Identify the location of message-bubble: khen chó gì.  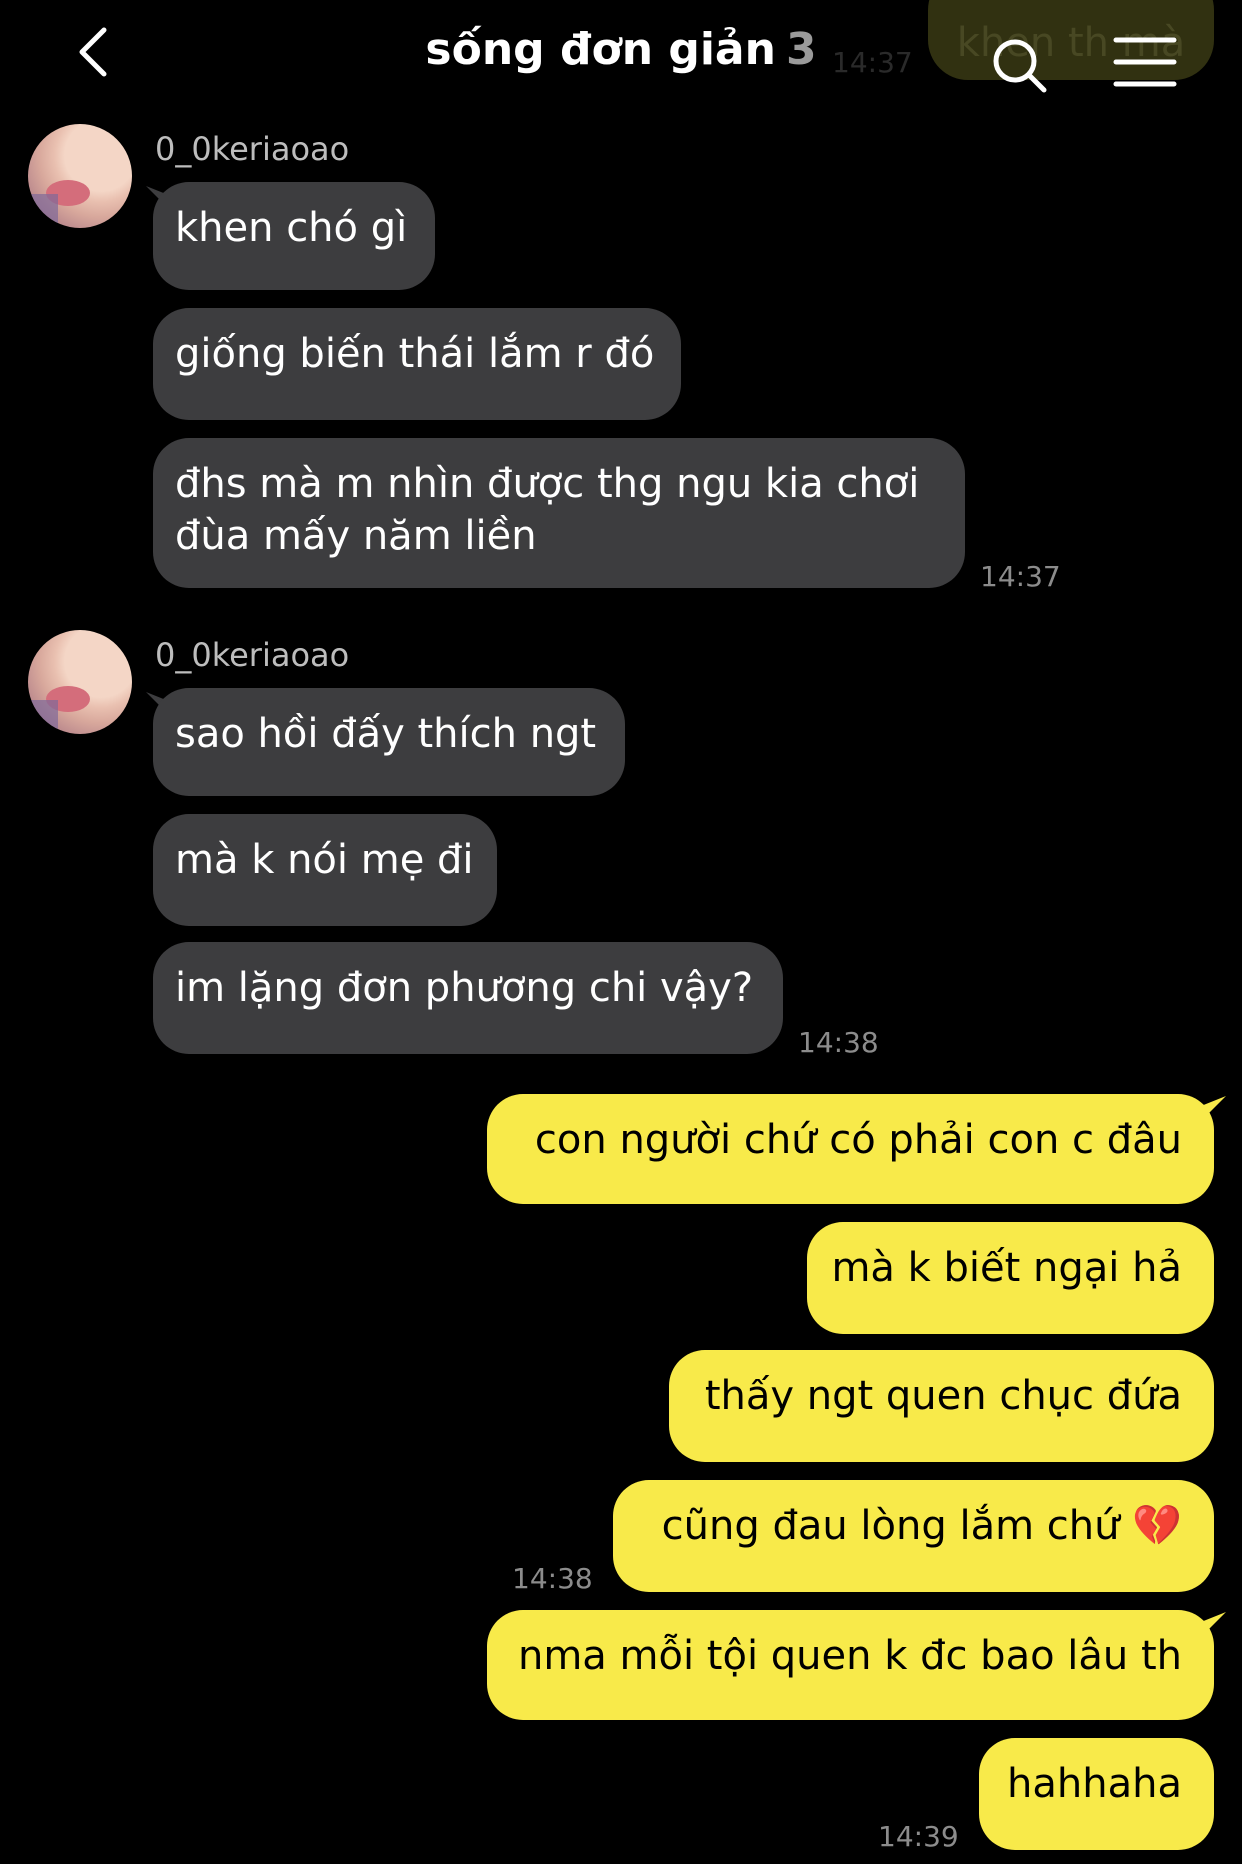
(294, 236).